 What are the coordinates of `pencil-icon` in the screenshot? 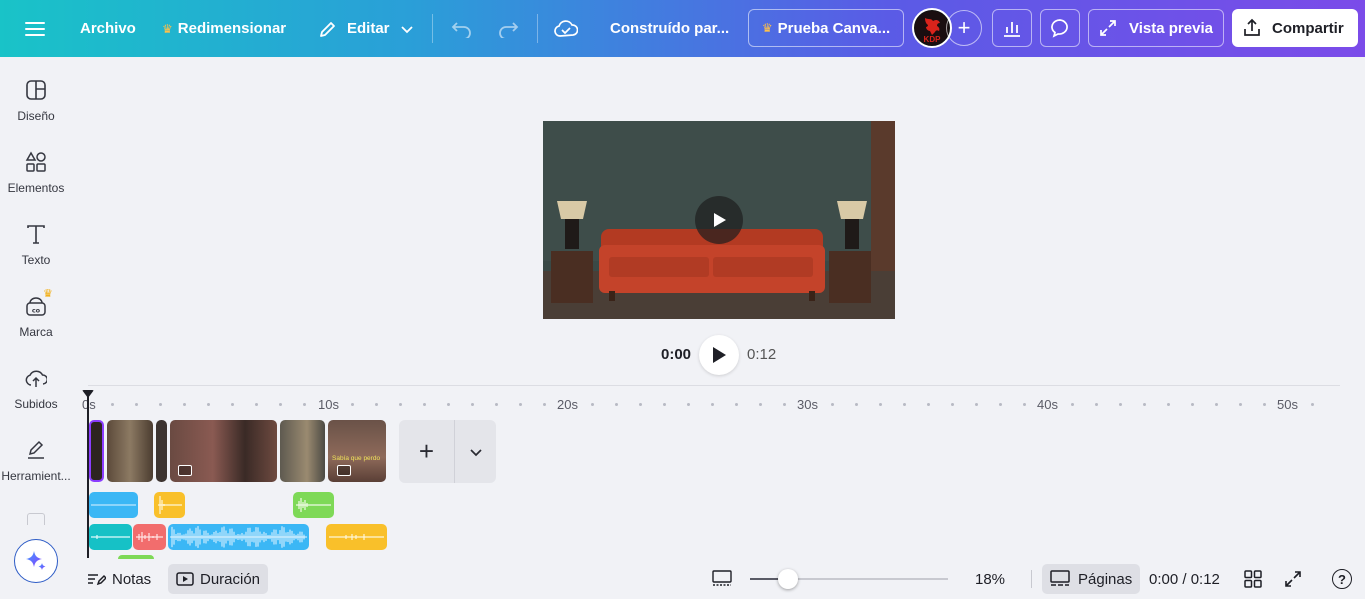 It's located at (327, 29).